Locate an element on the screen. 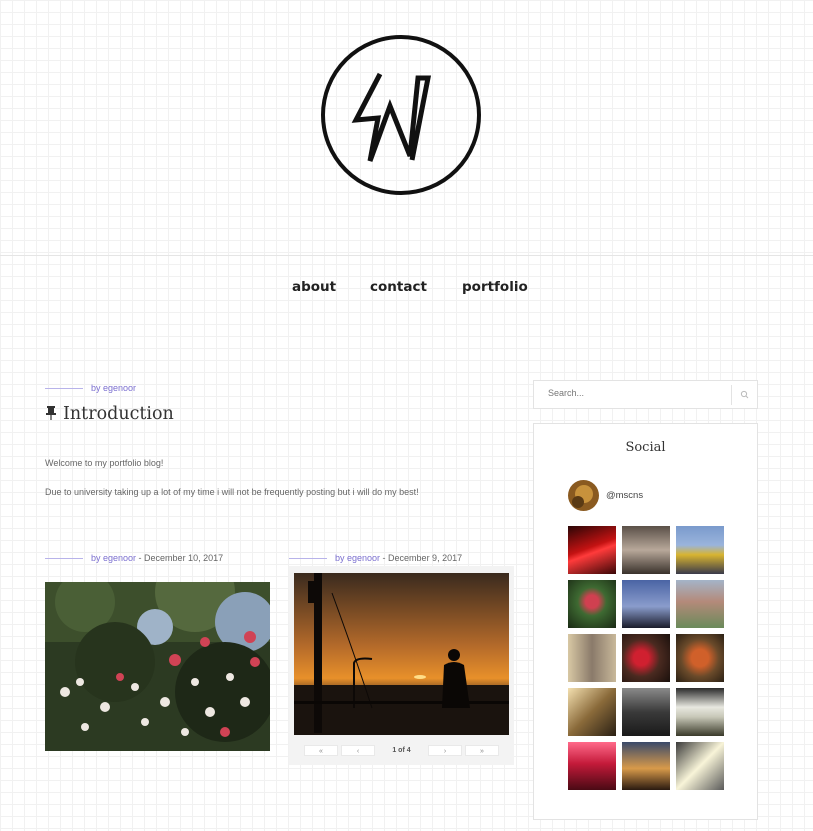 This screenshot has width=813, height=831. nav-portfolio: portfolio is located at coordinates (495, 287).